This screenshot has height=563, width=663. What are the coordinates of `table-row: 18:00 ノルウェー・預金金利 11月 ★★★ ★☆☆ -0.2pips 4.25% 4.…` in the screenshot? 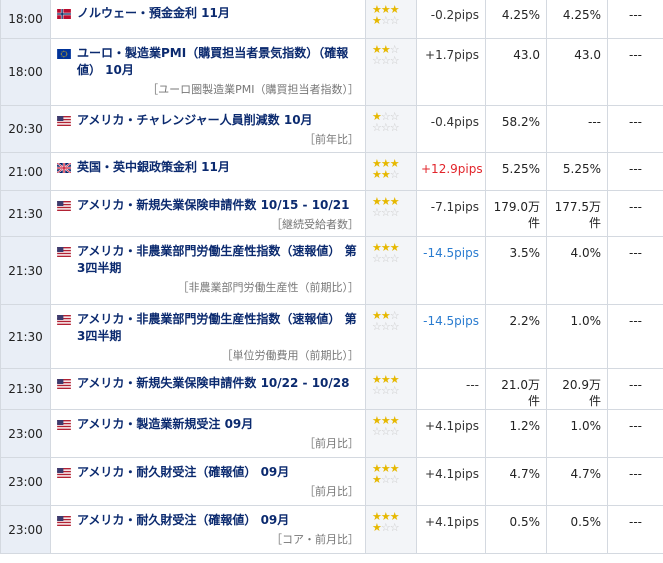 It's located at (331, 19).